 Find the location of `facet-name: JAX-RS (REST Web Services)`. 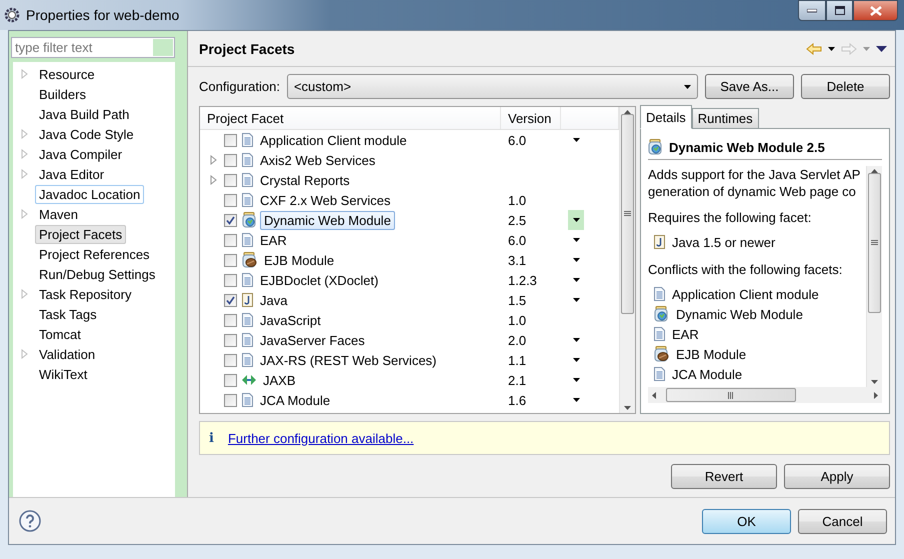

facet-name: JAX-RS (REST Web Services) is located at coordinates (348, 360).